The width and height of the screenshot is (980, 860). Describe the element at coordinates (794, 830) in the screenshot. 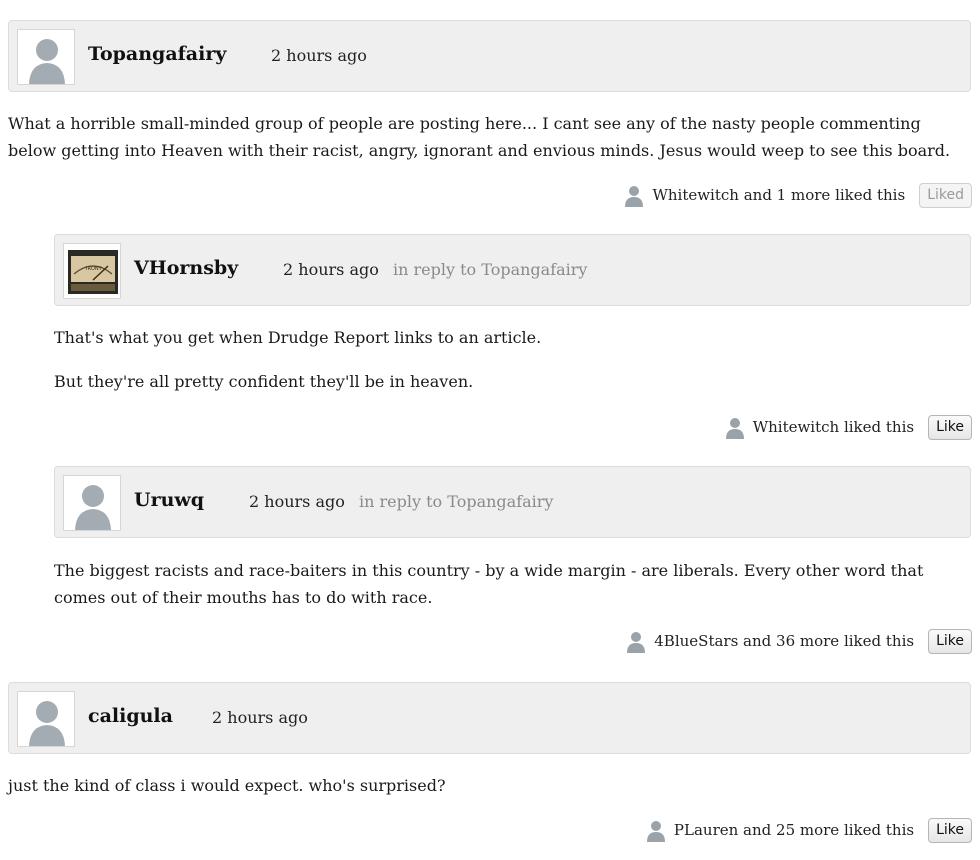

I see `likes-text: PLauren and 25 more liked this` at that location.